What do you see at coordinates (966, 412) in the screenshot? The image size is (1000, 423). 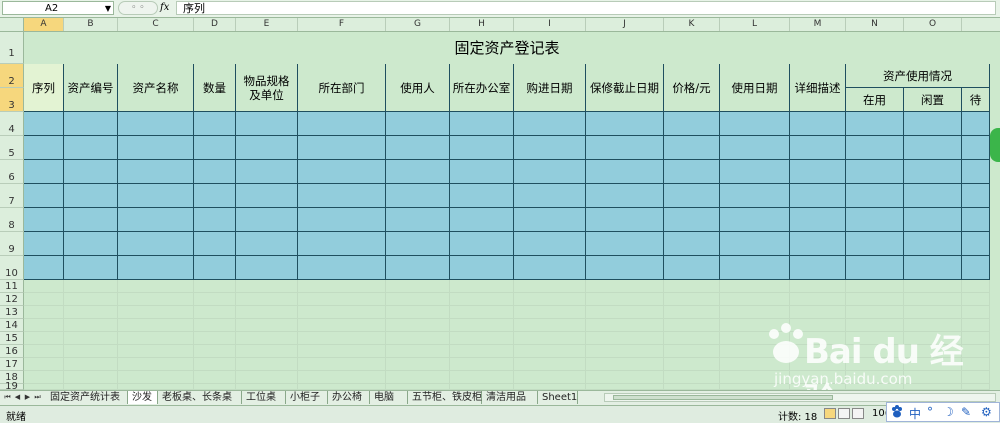 I see `ime-pen-icon: ✎` at bounding box center [966, 412].